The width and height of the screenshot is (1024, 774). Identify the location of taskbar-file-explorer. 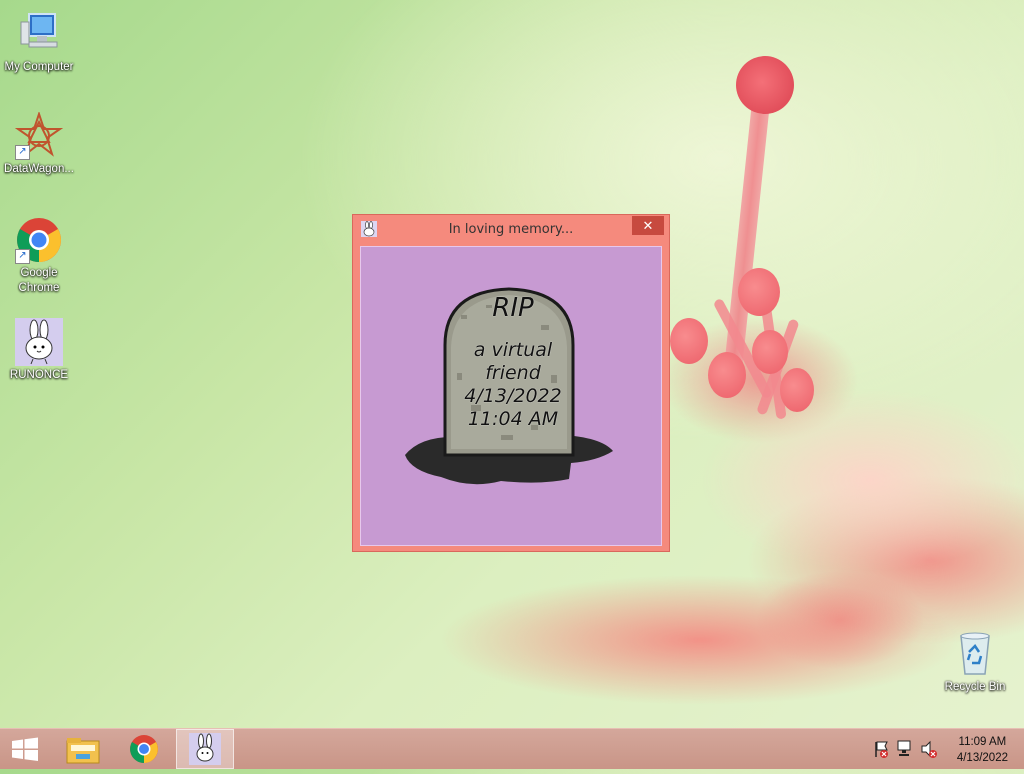
(83, 749).